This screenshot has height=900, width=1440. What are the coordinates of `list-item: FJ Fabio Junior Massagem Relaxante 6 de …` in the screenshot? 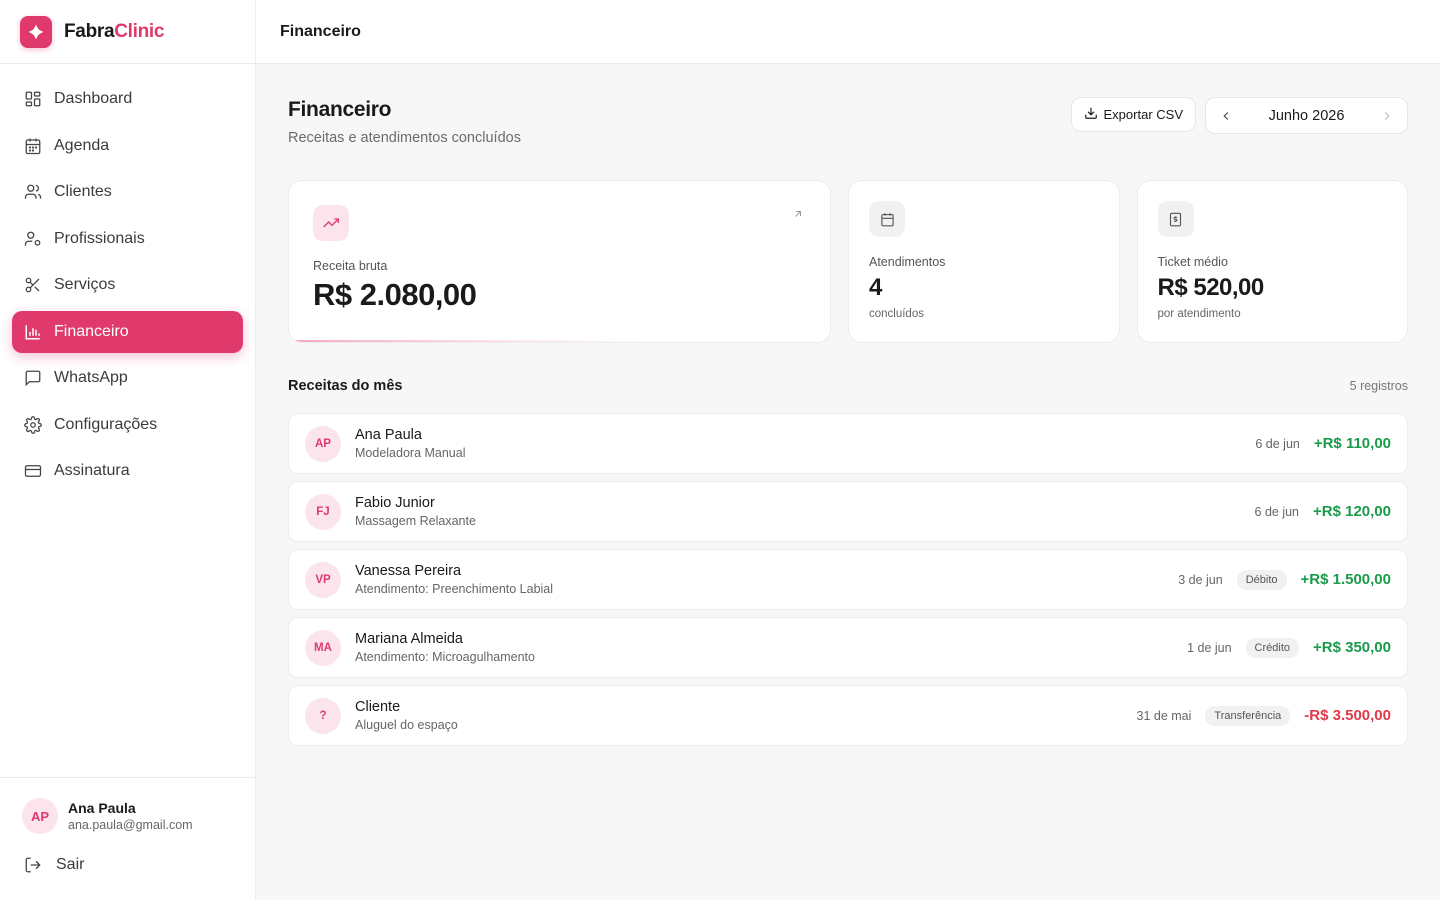 It's located at (848, 511).